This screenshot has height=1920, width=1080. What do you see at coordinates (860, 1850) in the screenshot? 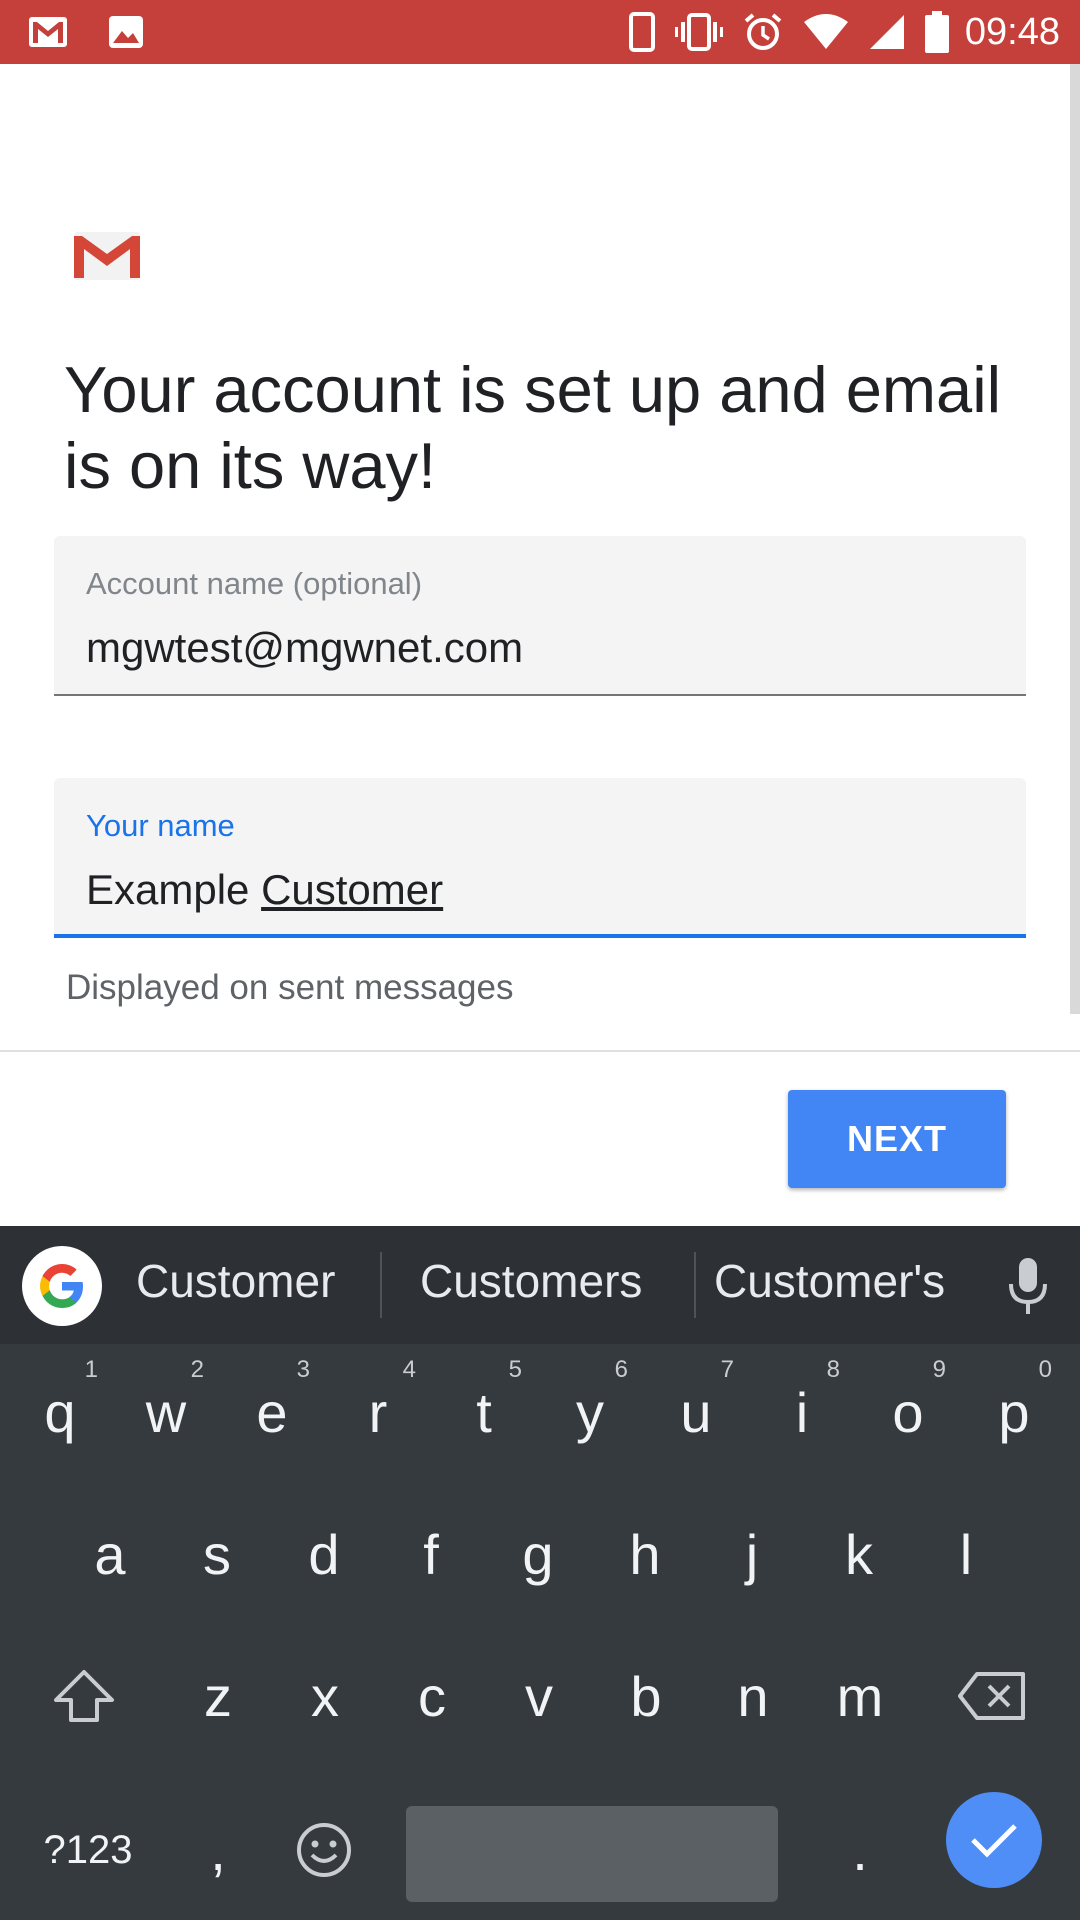
I see `period-key: .` at bounding box center [860, 1850].